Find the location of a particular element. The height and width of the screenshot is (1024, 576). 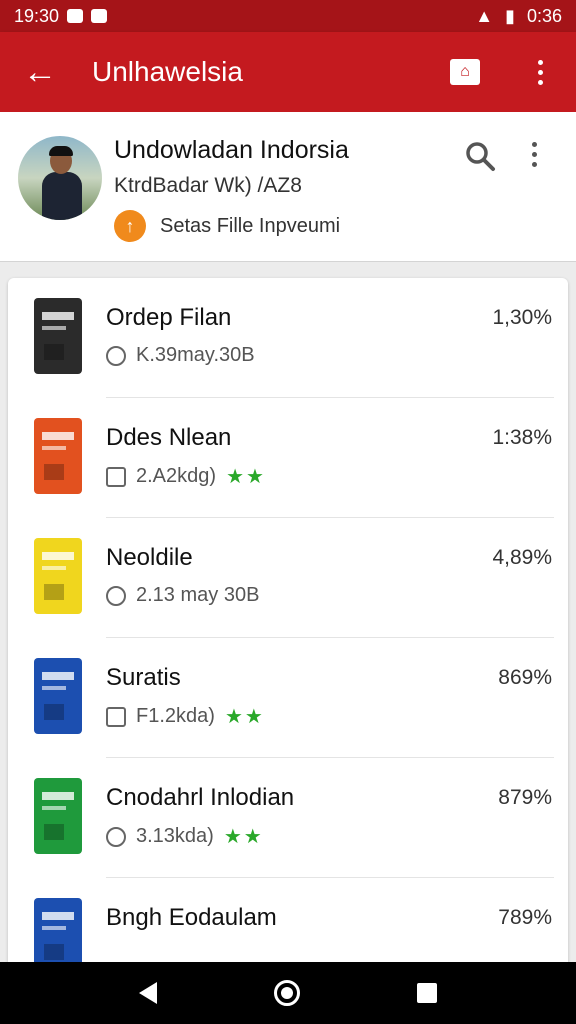

profile-status-text: Setas Fille Inpveumi is located at coordinates (250, 225).